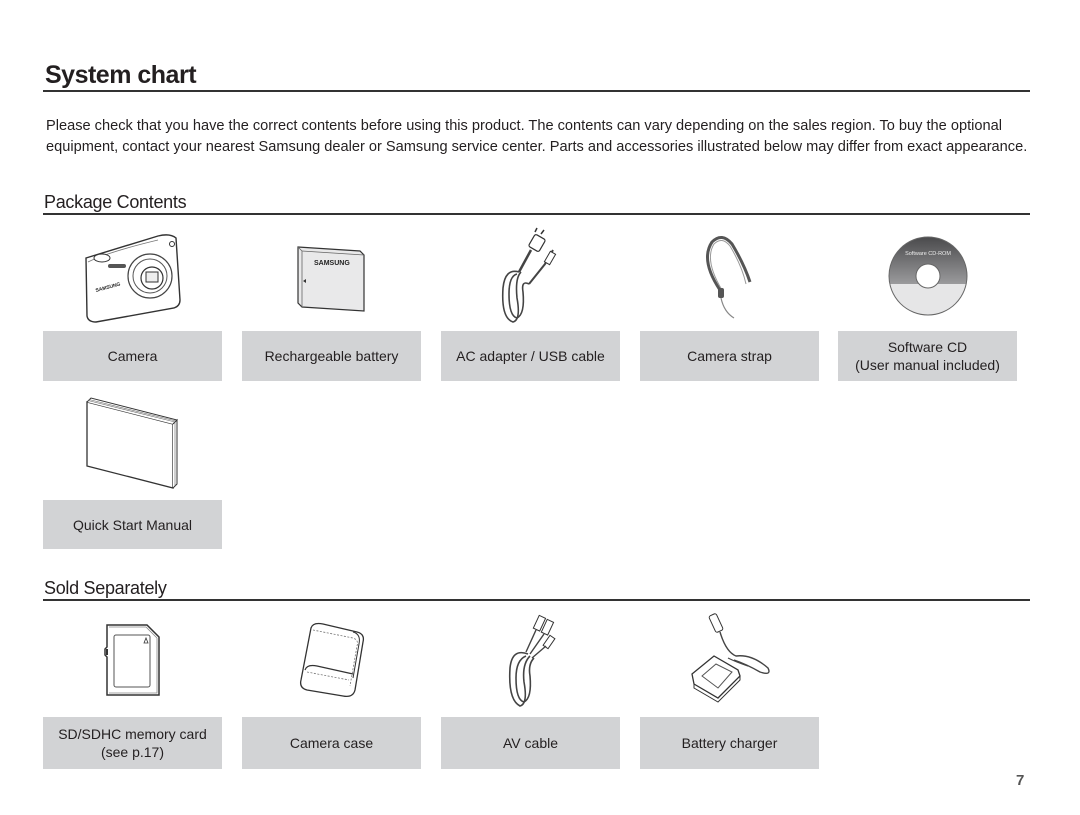 The width and height of the screenshot is (1080, 815). I want to click on camera-case-icon, so click(332, 660).